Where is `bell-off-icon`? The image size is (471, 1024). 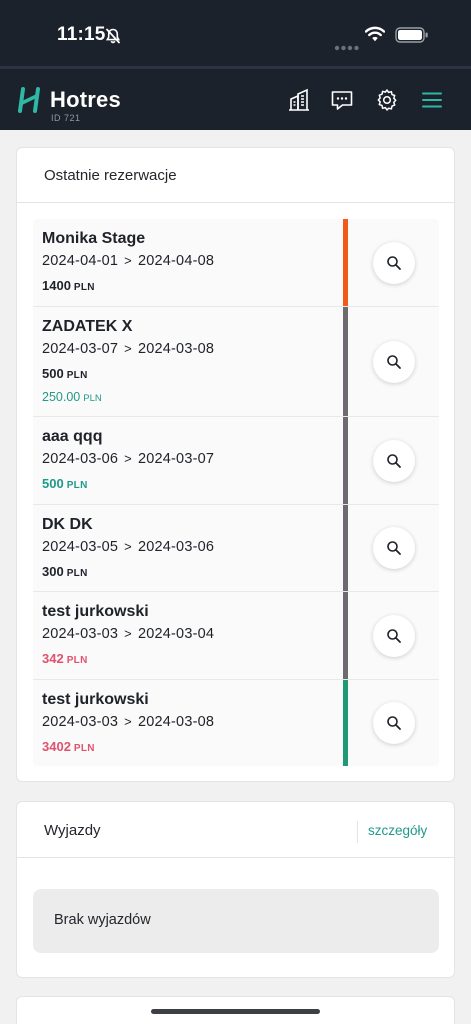 bell-off-icon is located at coordinates (113, 36).